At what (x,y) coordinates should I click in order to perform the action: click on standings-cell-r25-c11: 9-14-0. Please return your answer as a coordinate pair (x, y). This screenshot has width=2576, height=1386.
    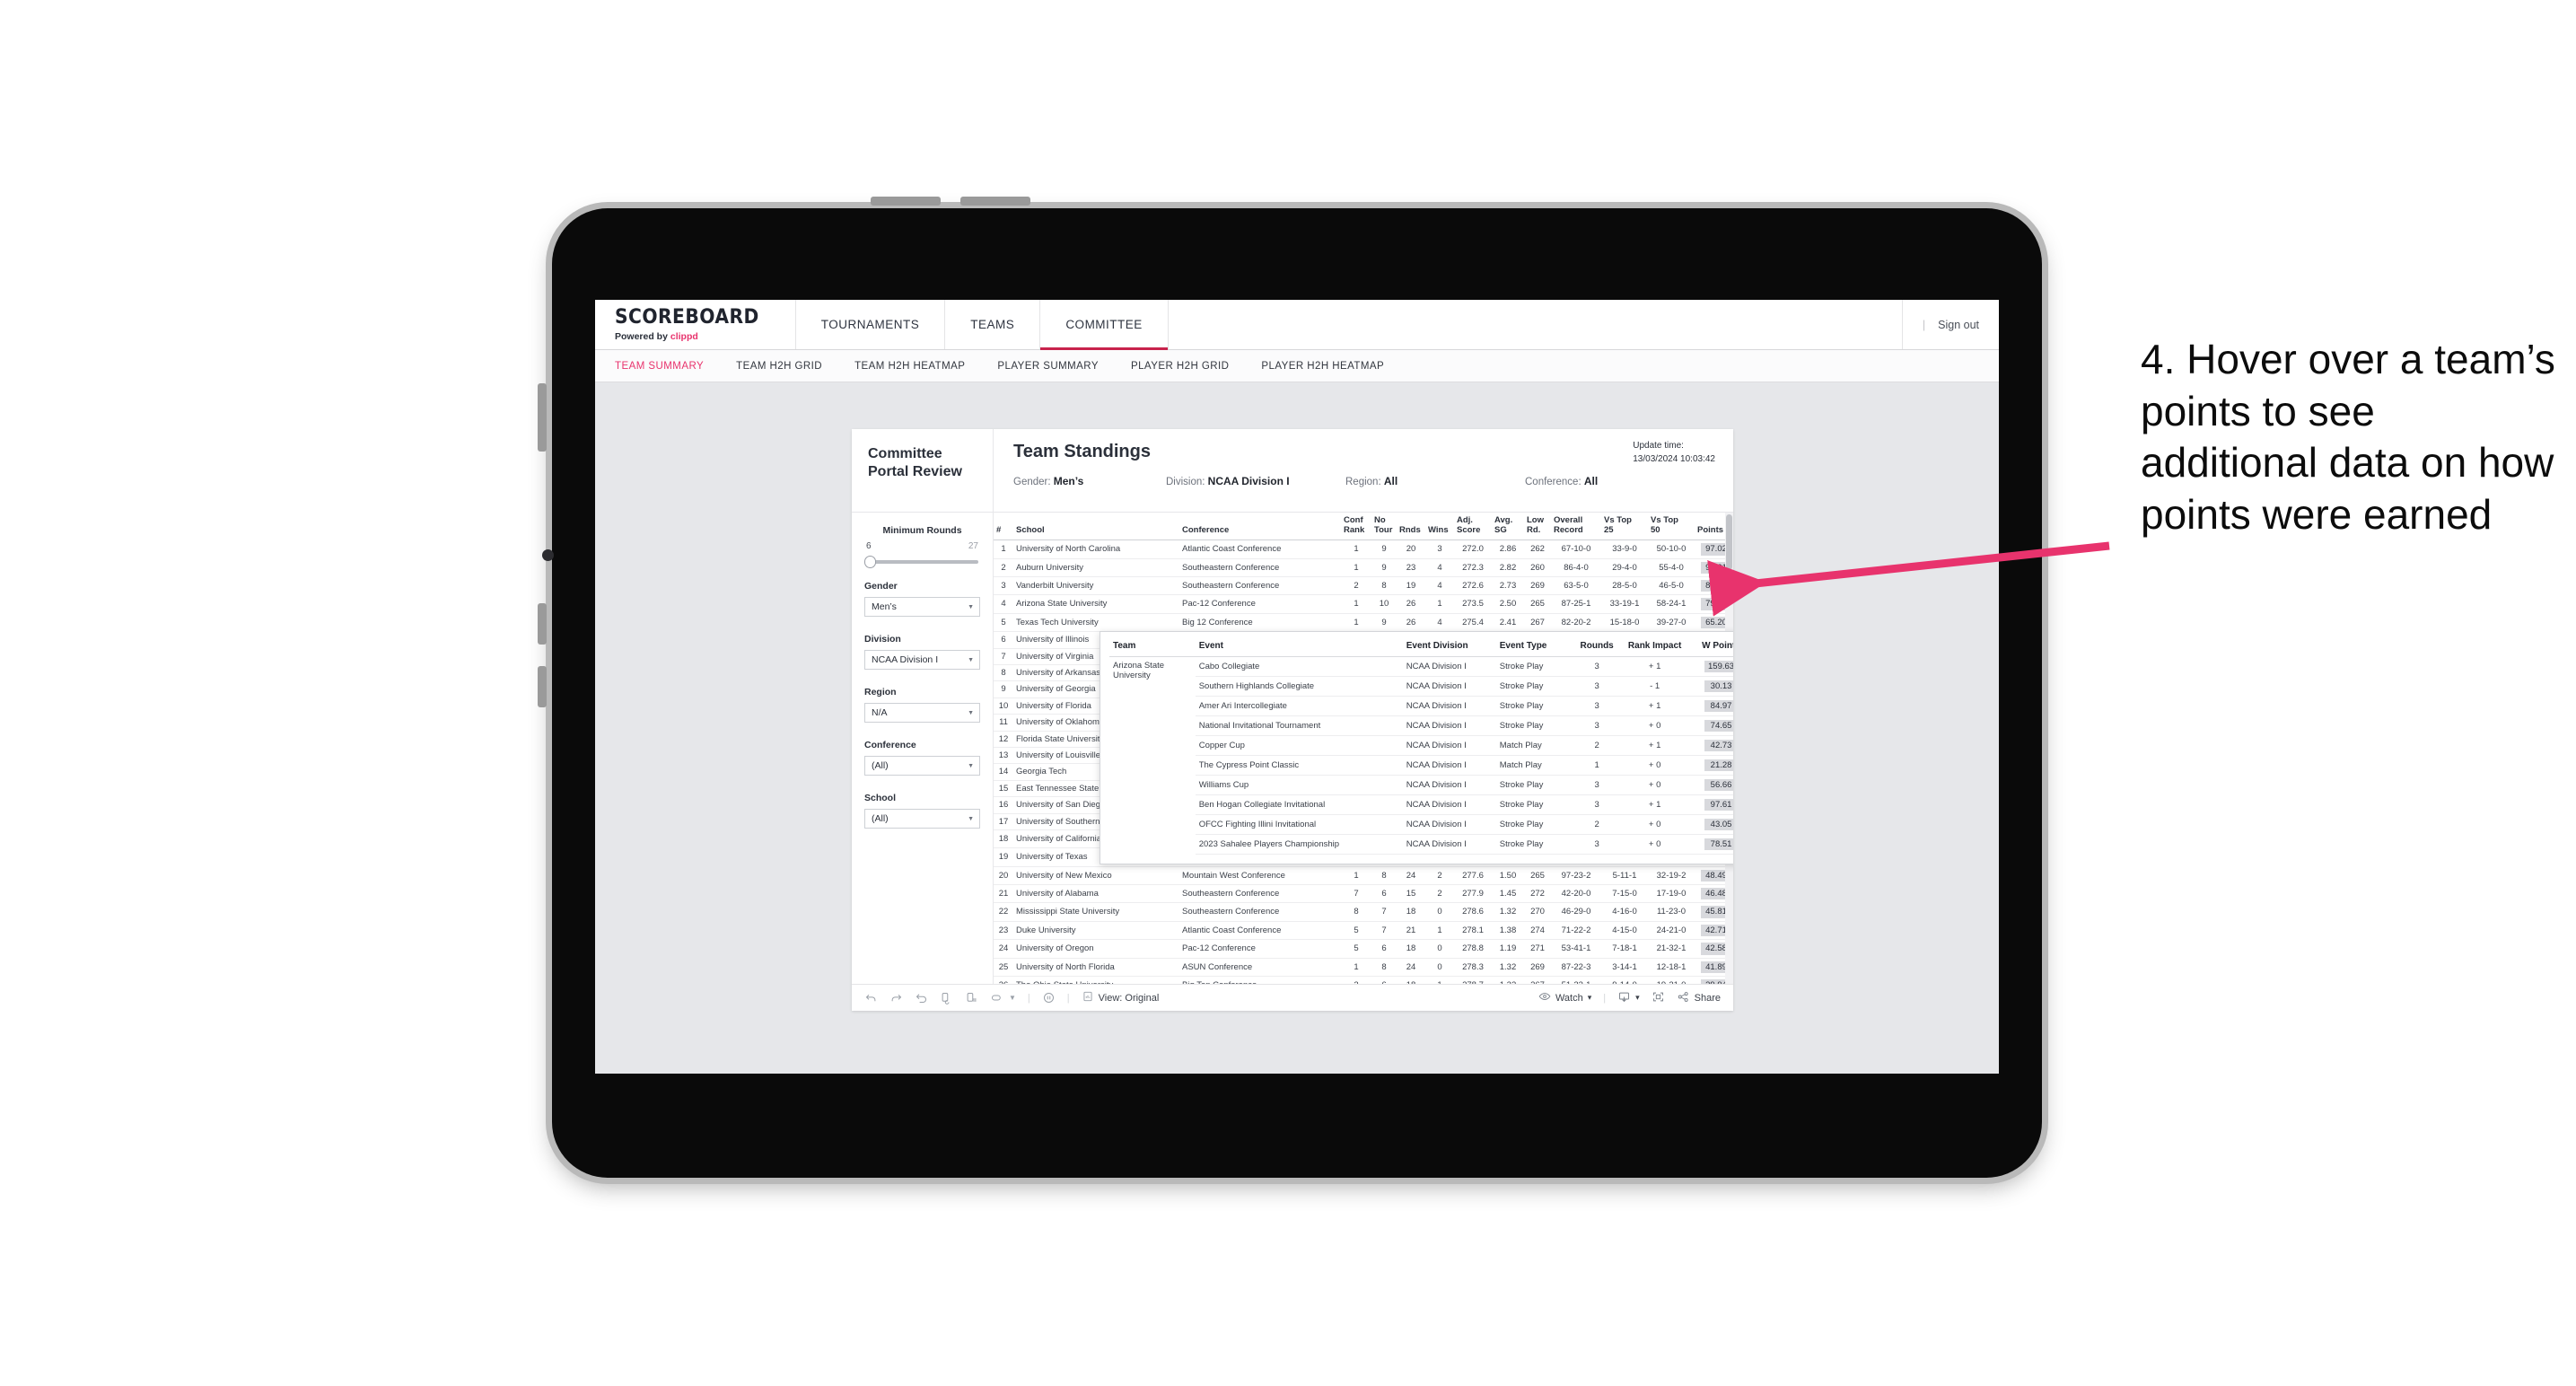
    Looking at the image, I should click on (1624, 980).